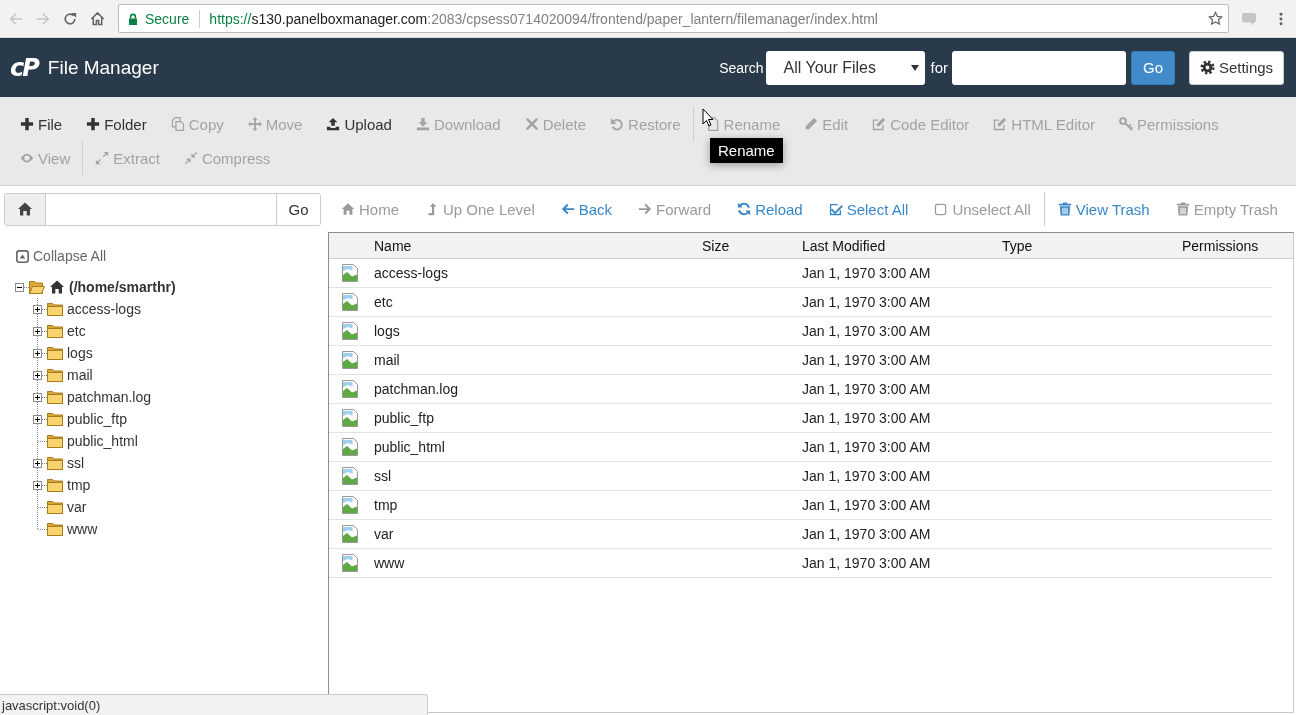  Describe the element at coordinates (538, 476) in the screenshot. I see `file-name-cell: ssl` at that location.